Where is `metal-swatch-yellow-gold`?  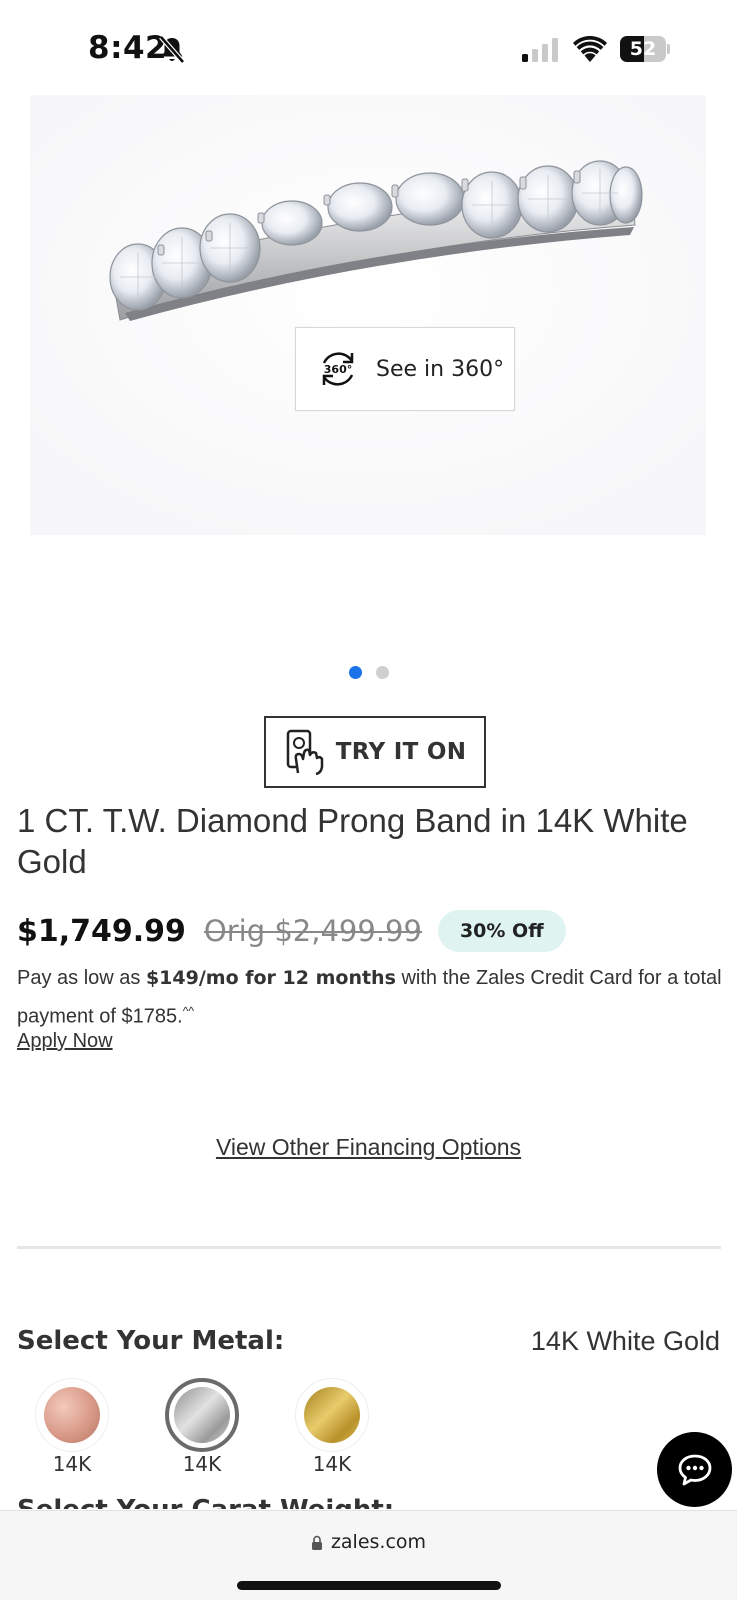
metal-swatch-yellow-gold is located at coordinates (332, 1415).